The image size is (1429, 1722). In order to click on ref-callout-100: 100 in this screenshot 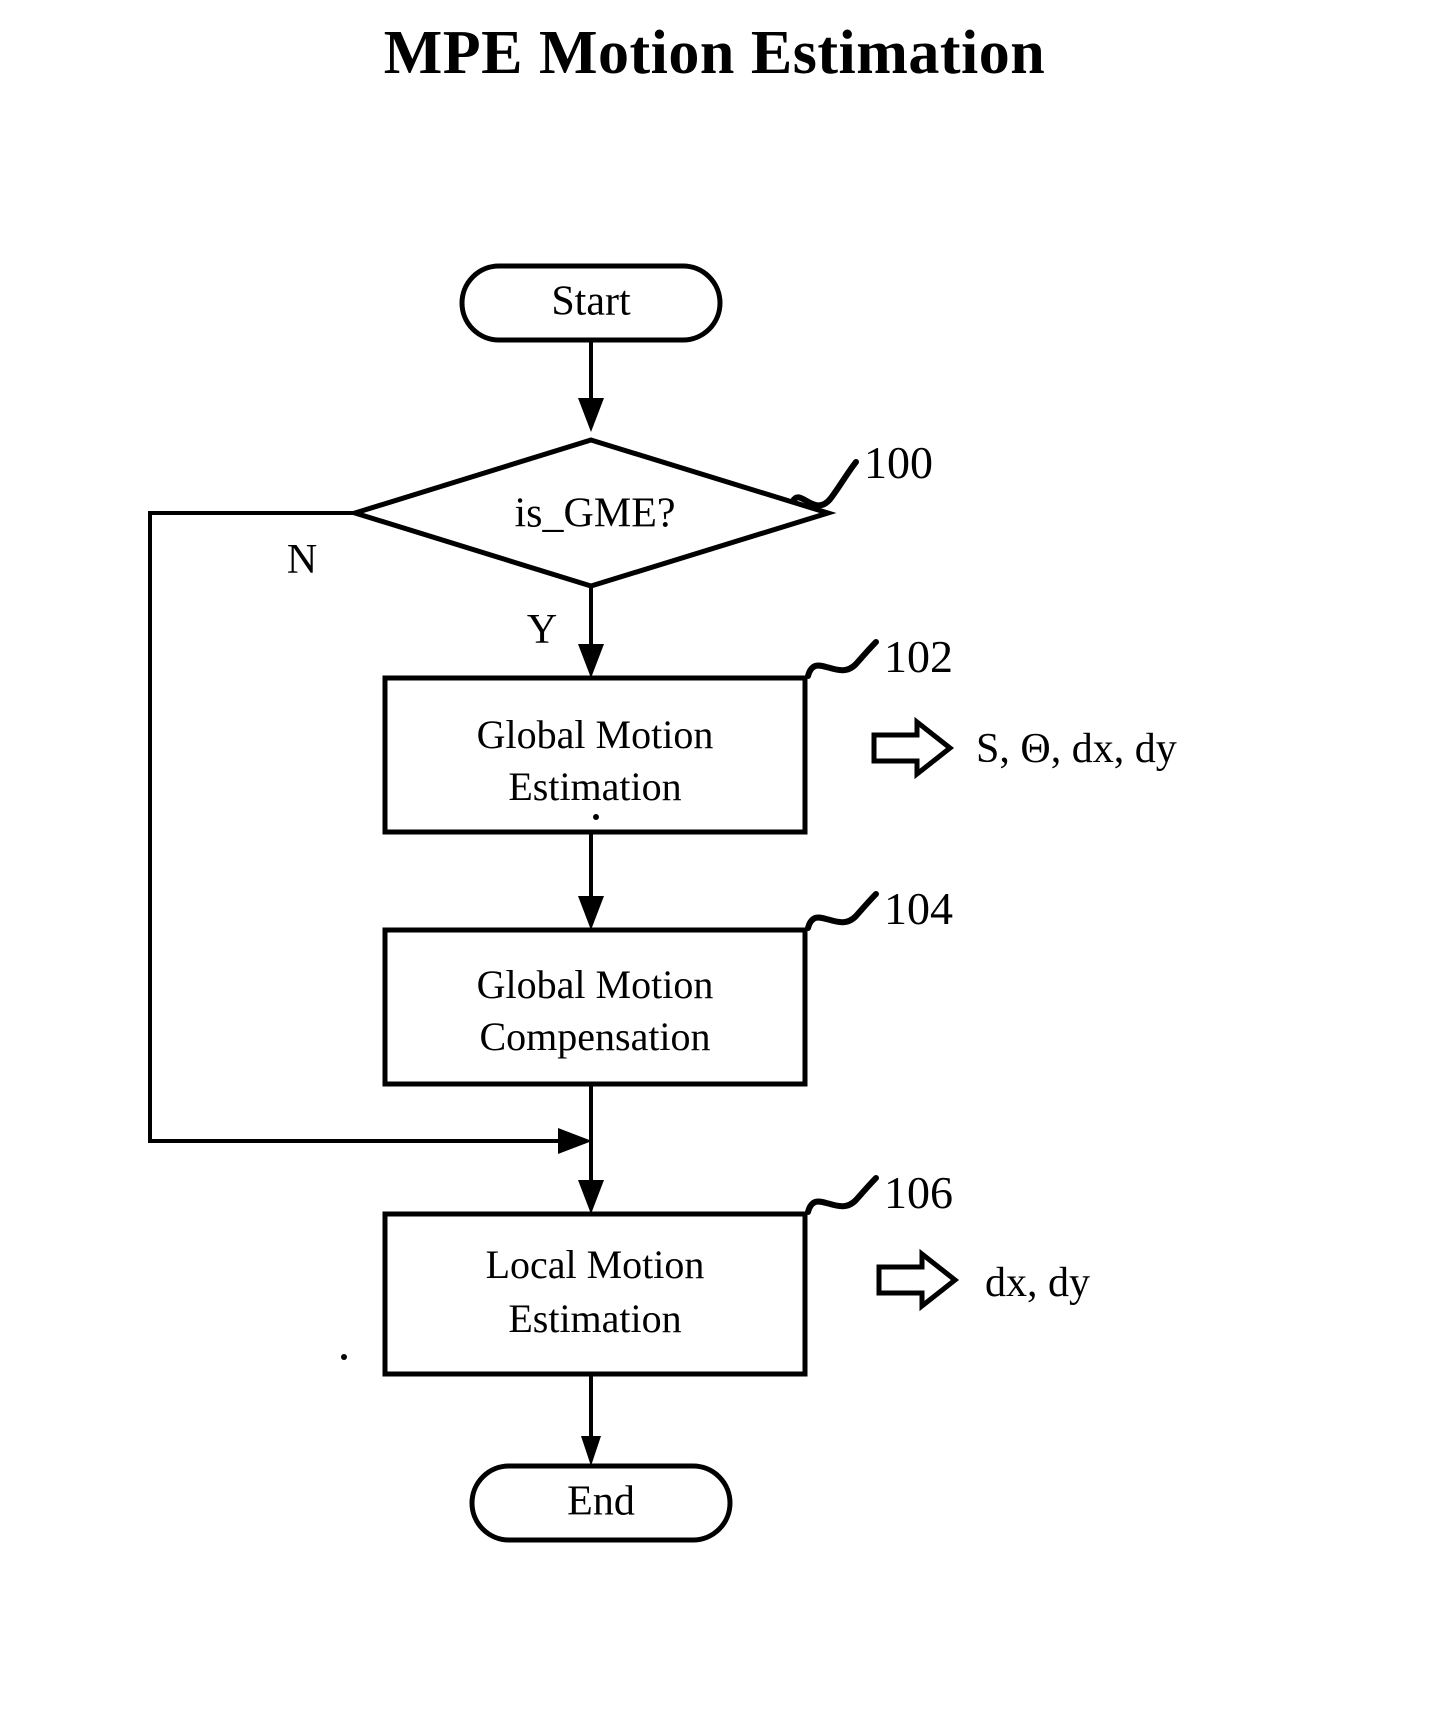, I will do `click(861, 473)`.